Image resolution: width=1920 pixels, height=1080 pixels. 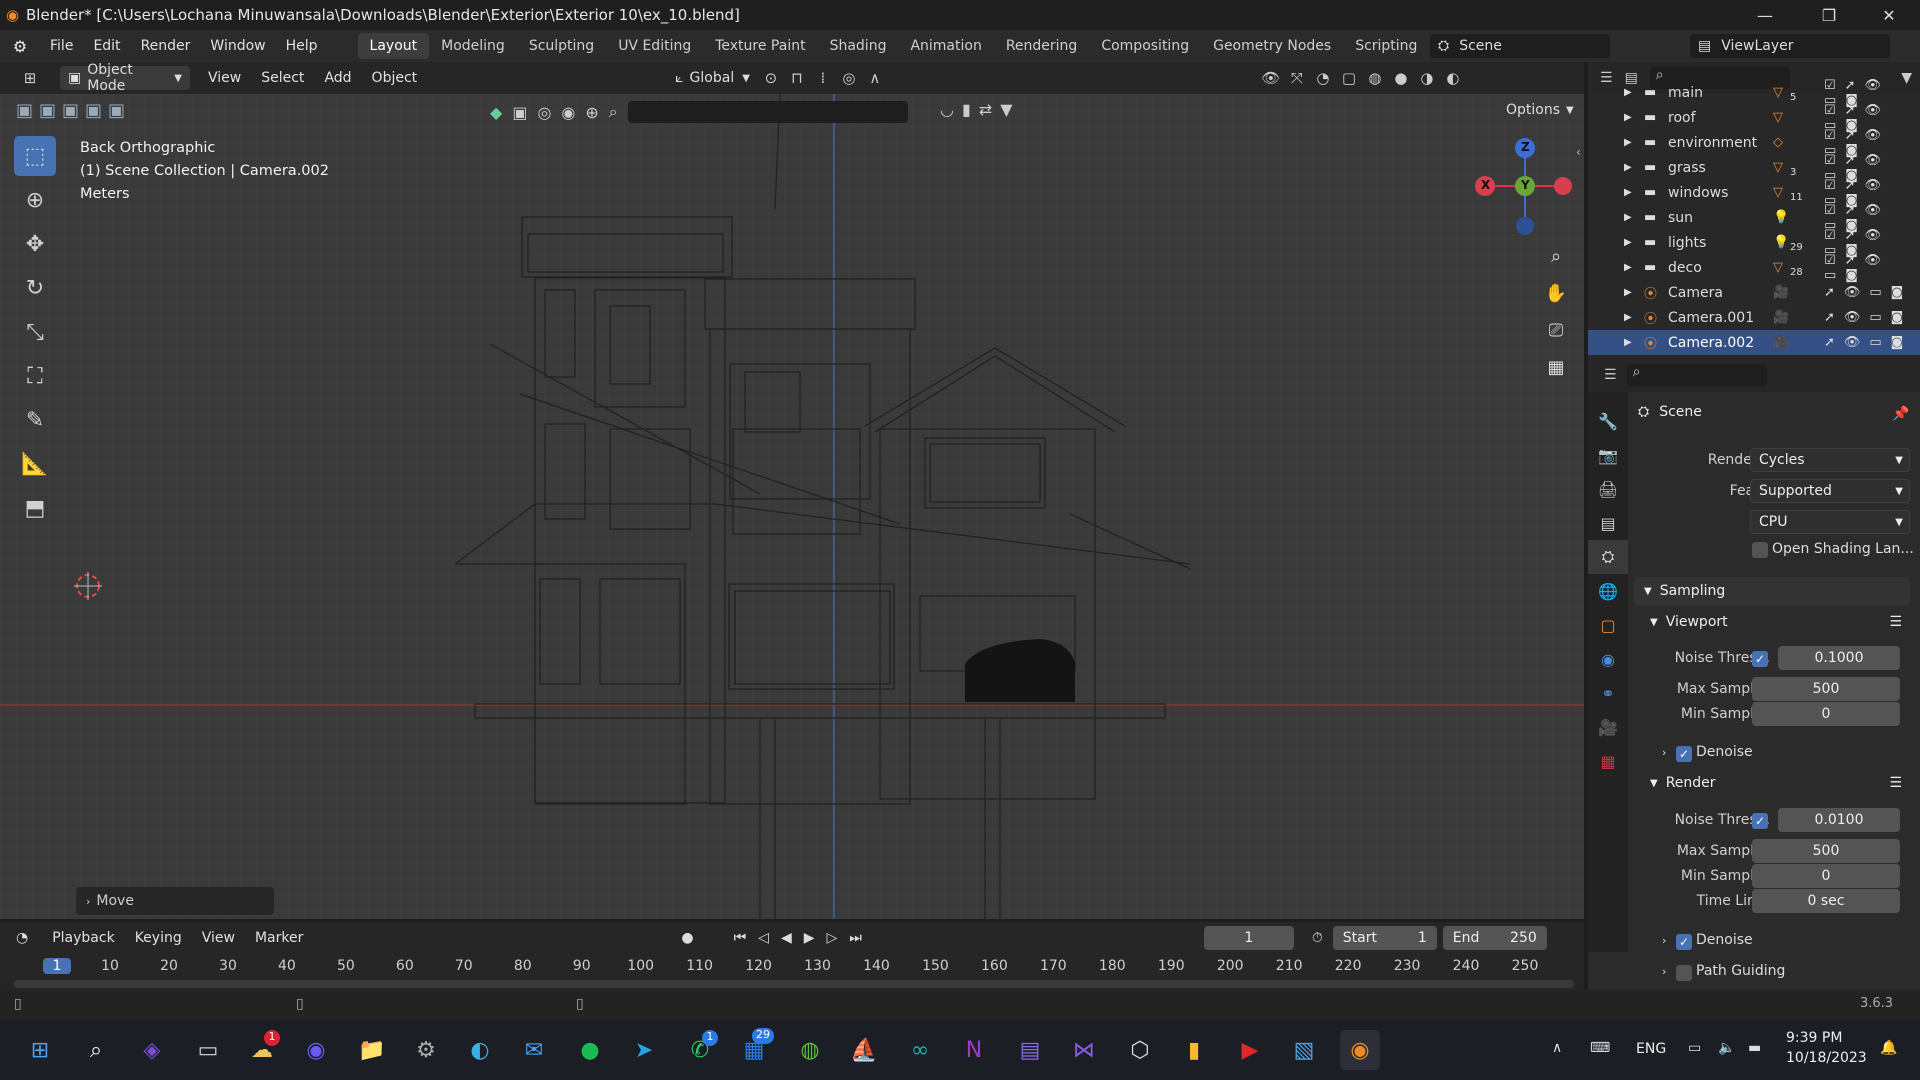 What do you see at coordinates (1556, 367) in the screenshot?
I see `grid-view-icon: ▦` at bounding box center [1556, 367].